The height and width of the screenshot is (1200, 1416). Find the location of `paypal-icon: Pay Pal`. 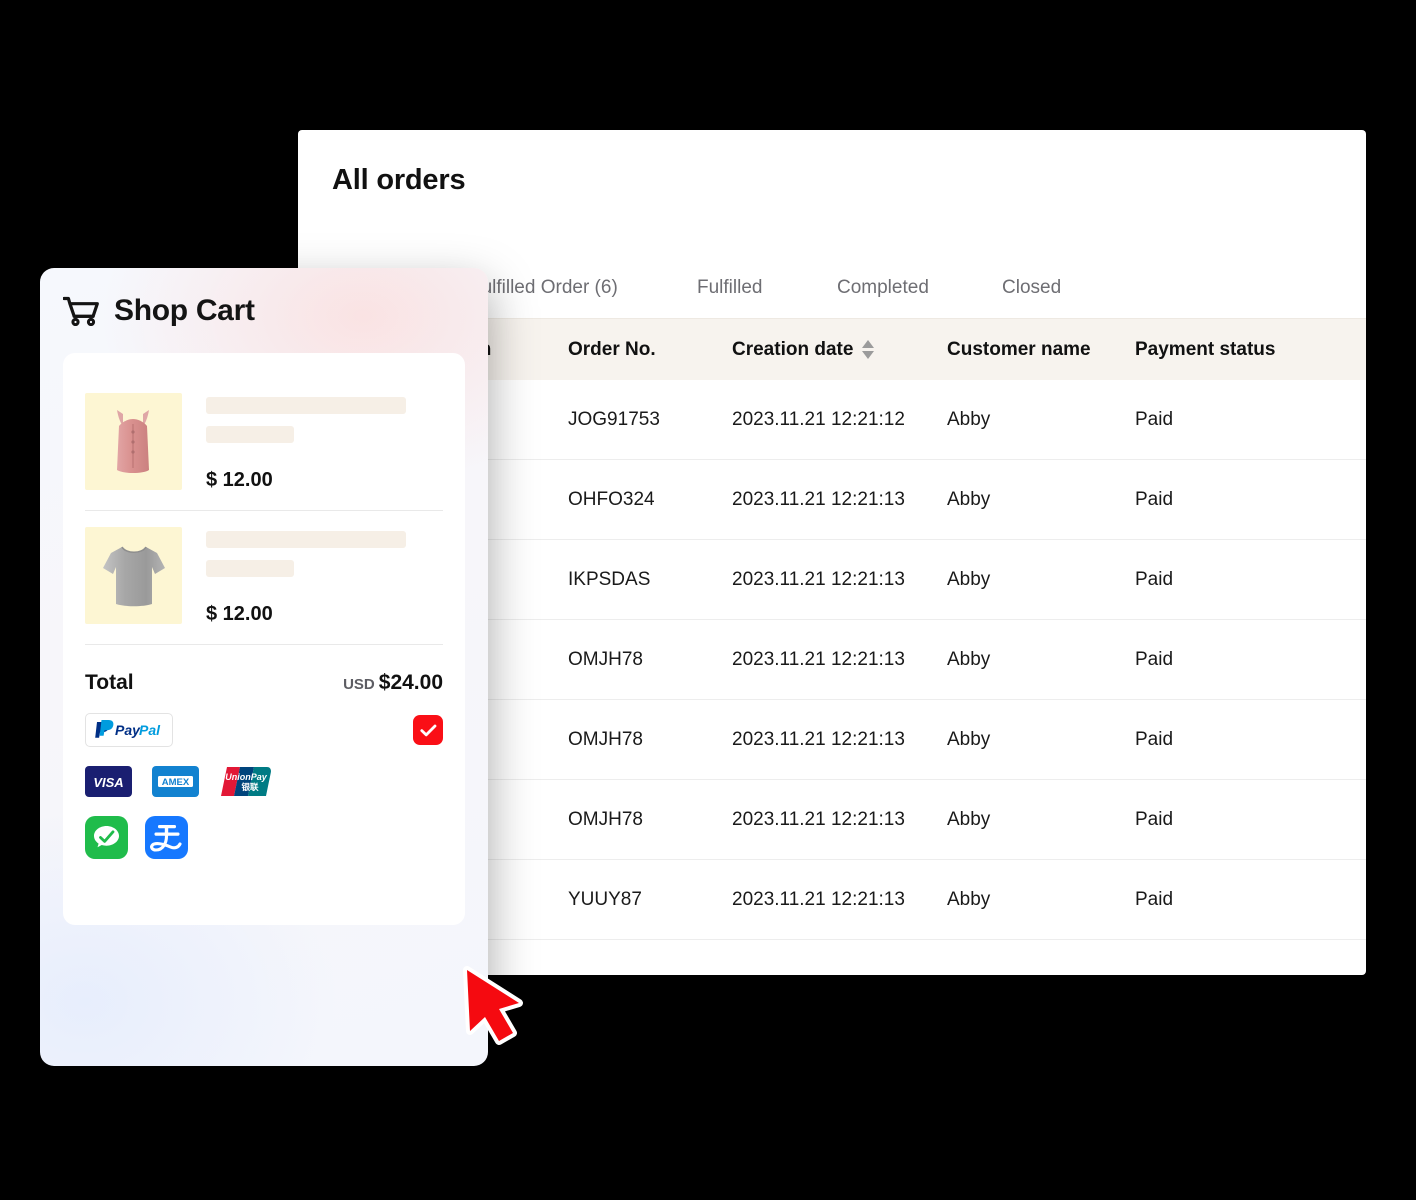

paypal-icon: Pay Pal is located at coordinates (128, 729).